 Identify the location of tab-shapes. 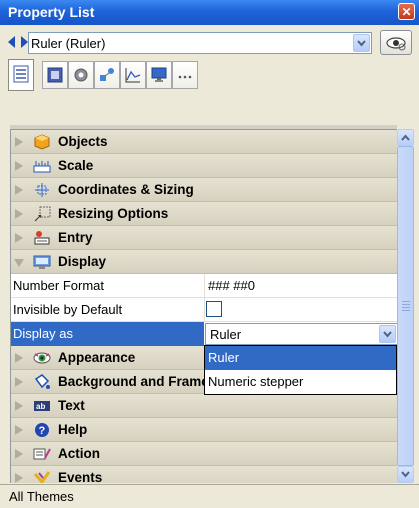
(107, 75).